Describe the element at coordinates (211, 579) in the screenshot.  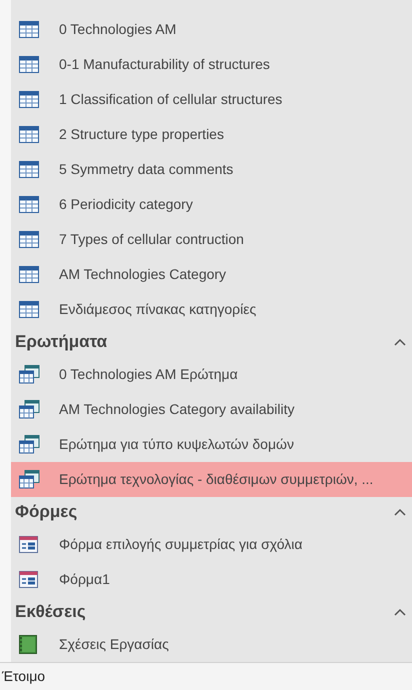
I see `navigation-item: Φόρμα1` at that location.